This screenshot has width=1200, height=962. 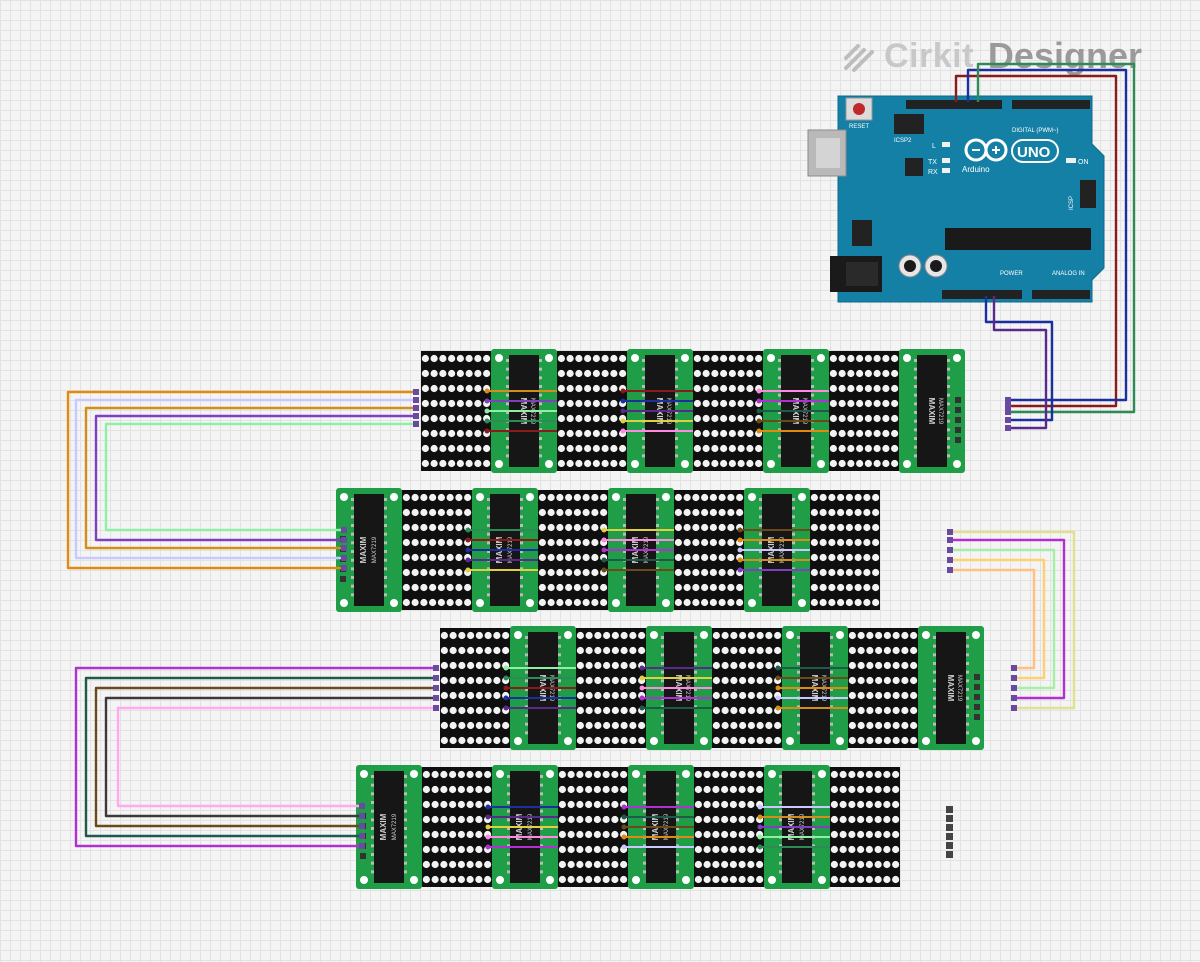 What do you see at coordinates (1011, 274) in the screenshot?
I see `power-label: POWER` at bounding box center [1011, 274].